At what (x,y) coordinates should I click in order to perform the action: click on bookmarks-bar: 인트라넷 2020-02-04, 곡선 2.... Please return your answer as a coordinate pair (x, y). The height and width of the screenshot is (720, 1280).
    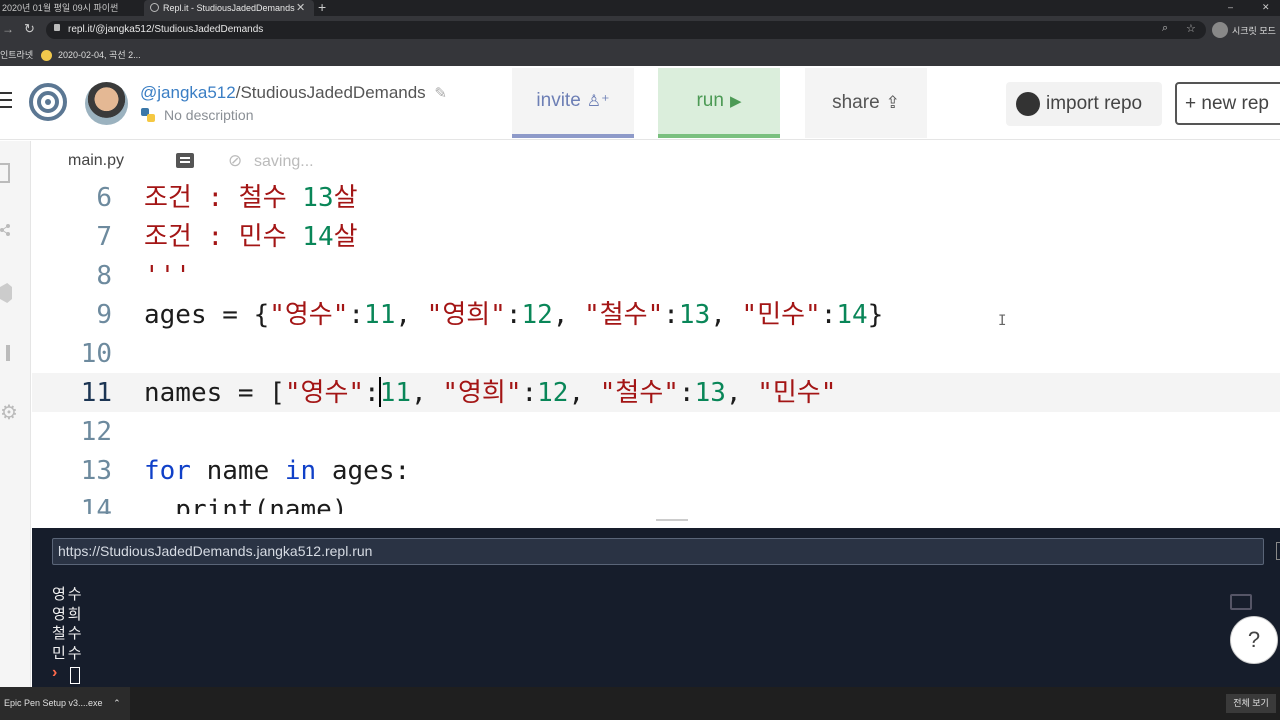
    Looking at the image, I should click on (640, 55).